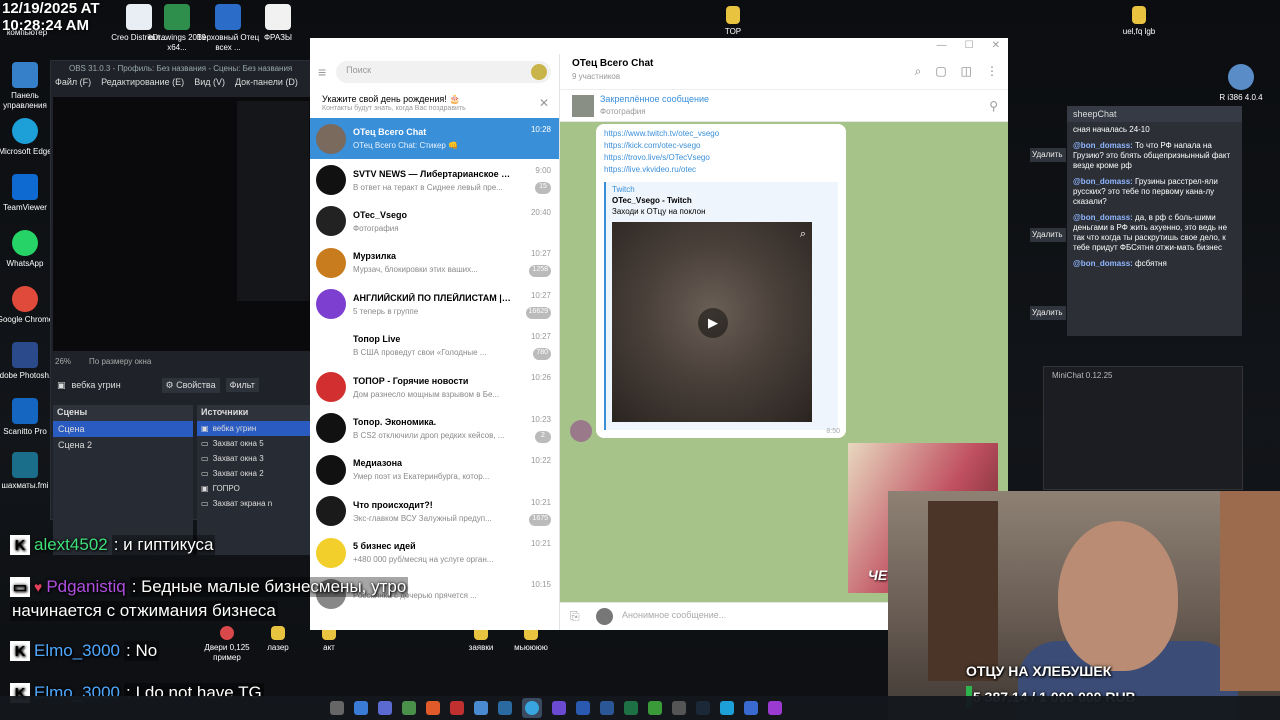  What do you see at coordinates (209, 84) in the screenshot?
I see `obs-menu-view: Вид (V)` at bounding box center [209, 84].